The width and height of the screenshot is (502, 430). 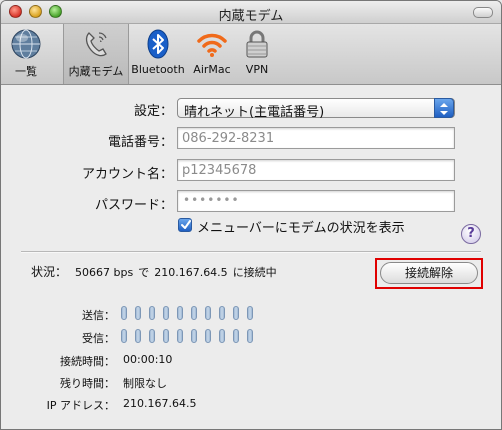 What do you see at coordinates (254, 112) in the screenshot?
I see `config-popup-value: 晴れネット(主電話番号)` at bounding box center [254, 112].